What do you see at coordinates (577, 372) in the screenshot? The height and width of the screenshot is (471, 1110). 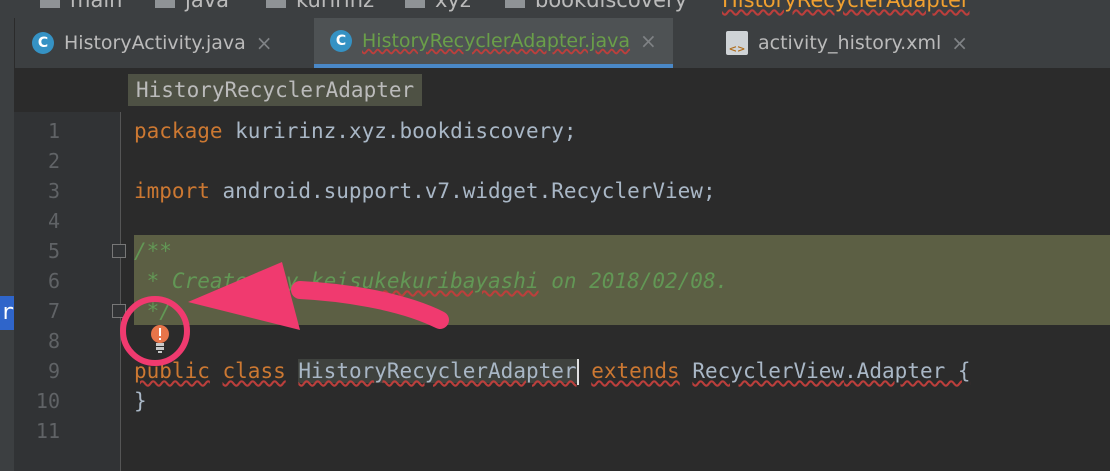 I see `text-caret` at bounding box center [577, 372].